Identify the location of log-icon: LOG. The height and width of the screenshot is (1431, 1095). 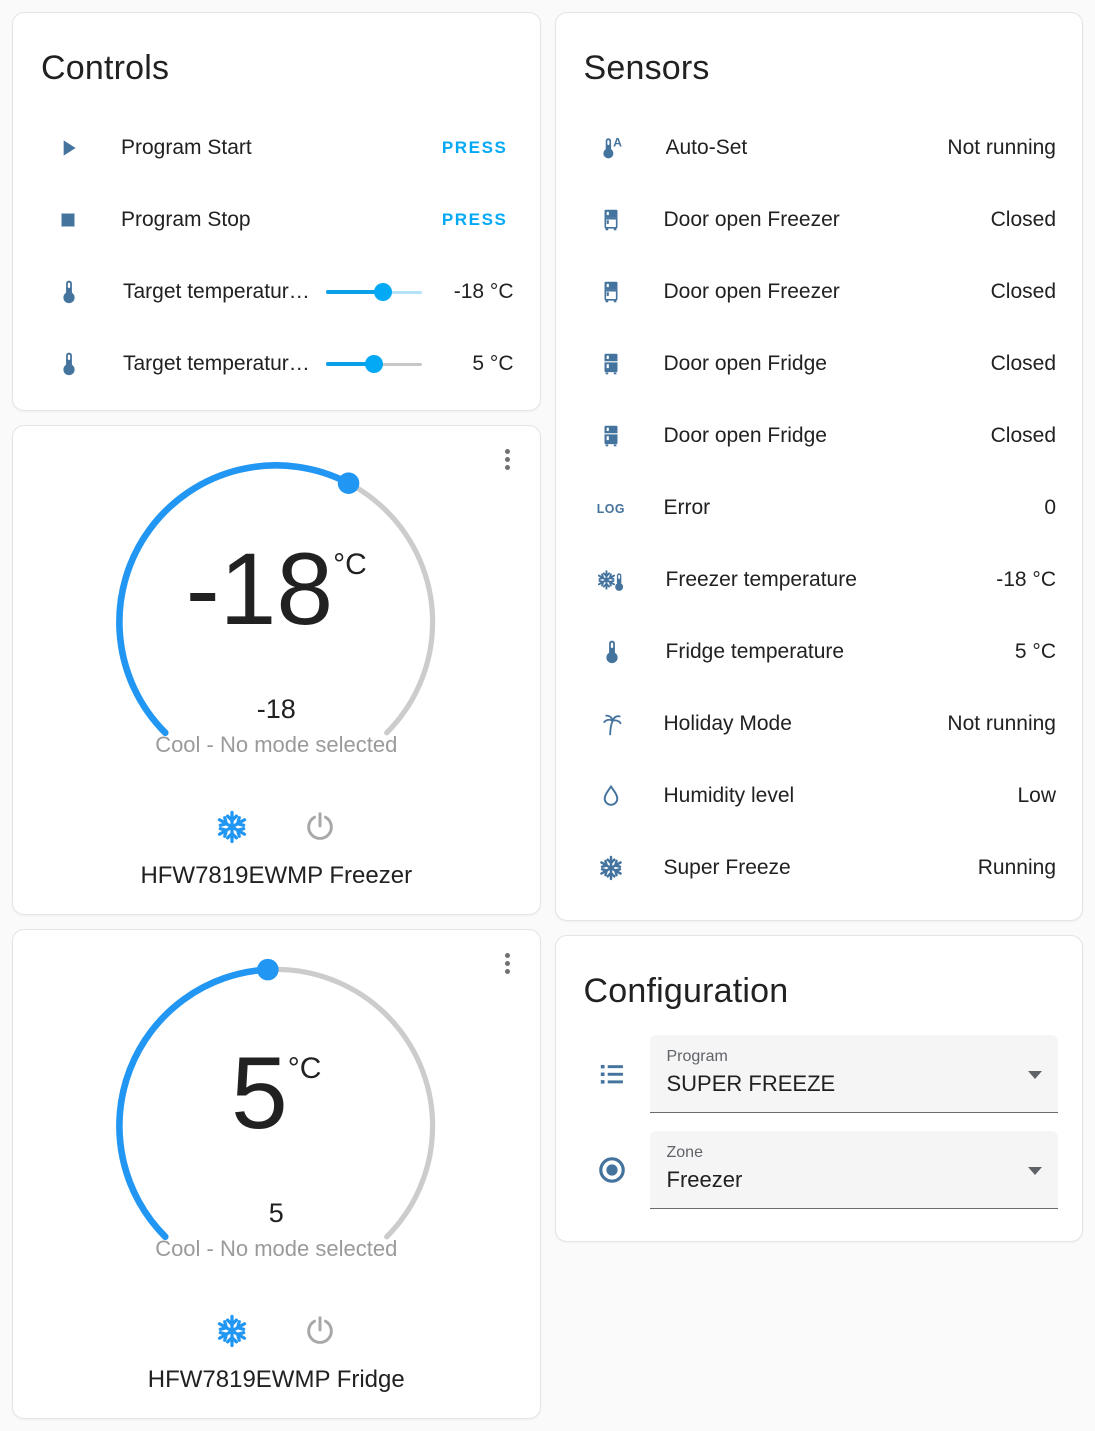
(610, 508).